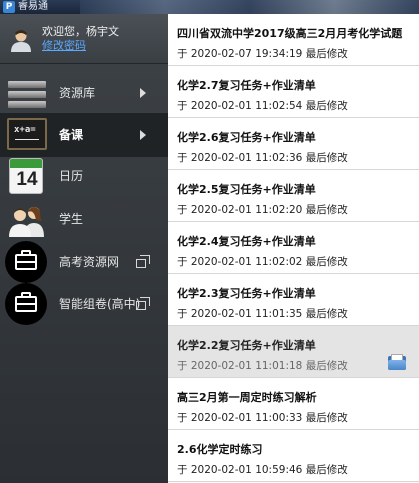 This screenshot has height=483, width=419. I want to click on document-title: 高三2月第一周定时练习解析, so click(247, 397).